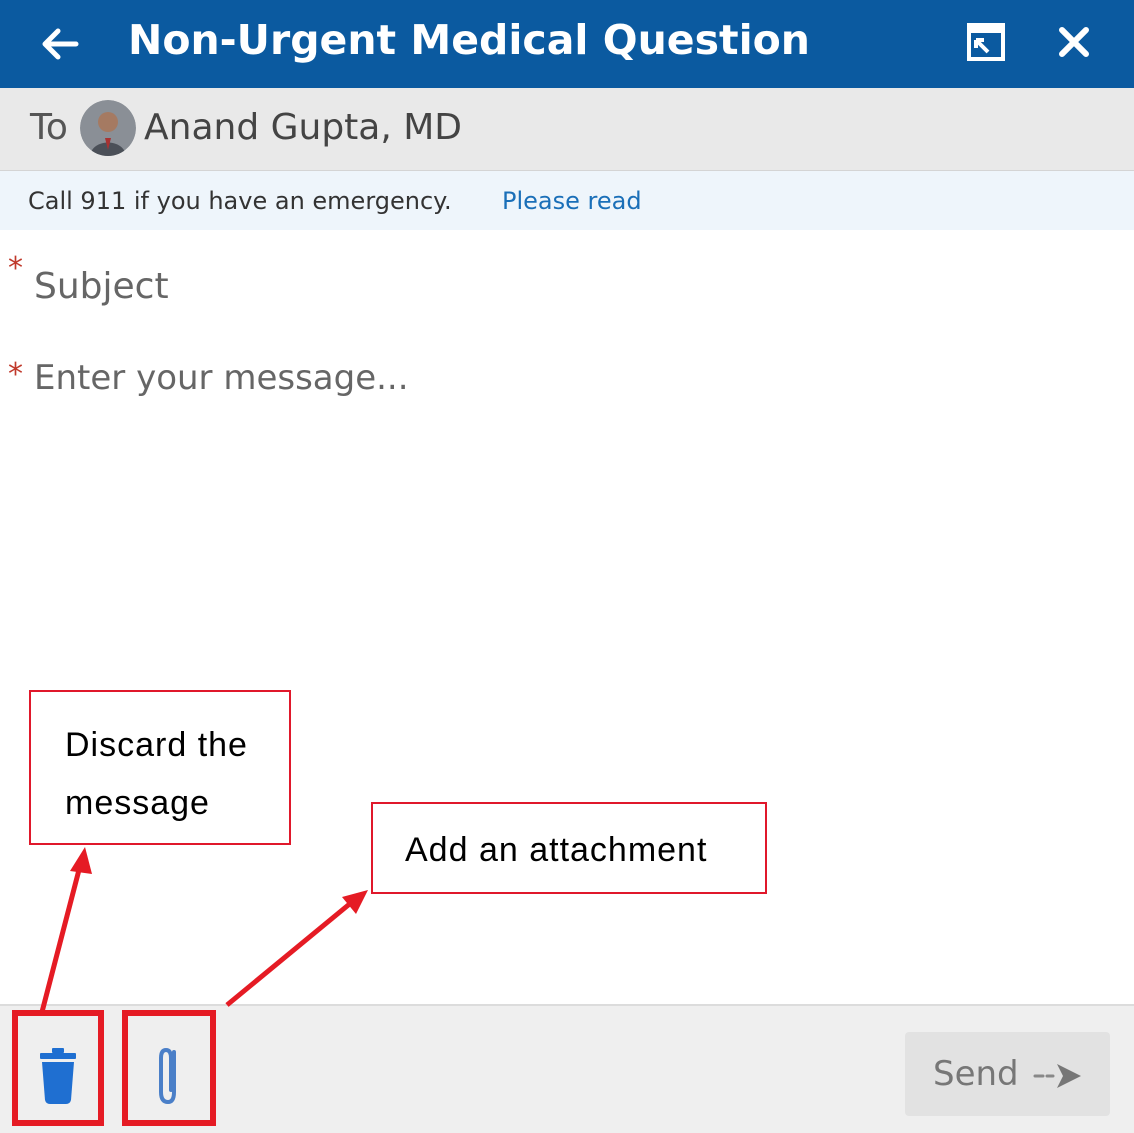 This screenshot has height=1133, width=1134. What do you see at coordinates (556, 850) in the screenshot?
I see `attach-callout-text: Add an attachment` at bounding box center [556, 850].